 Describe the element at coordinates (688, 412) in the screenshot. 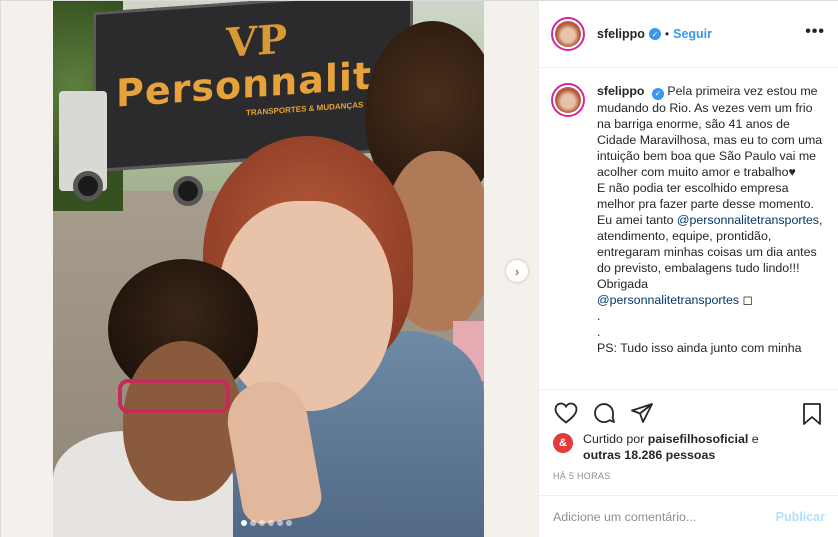

I see `action-bar` at that location.